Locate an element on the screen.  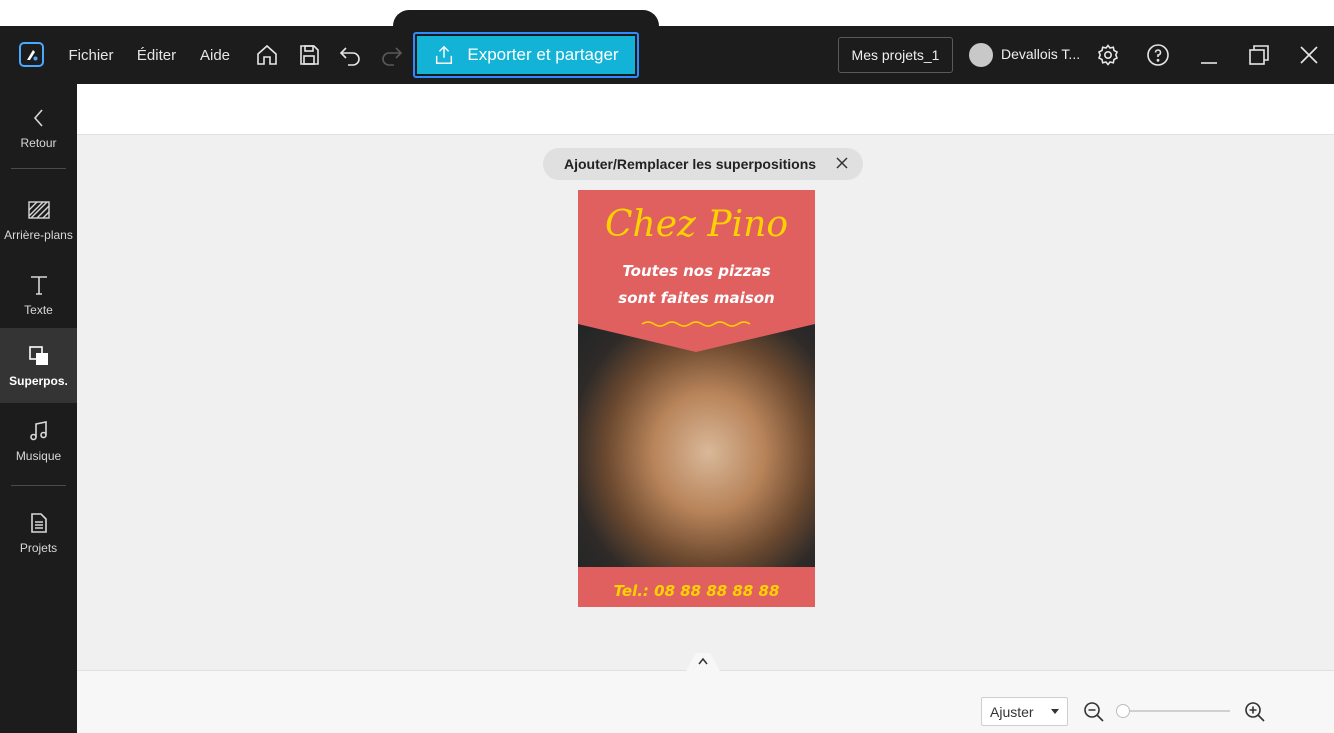
home-icon is located at coordinates (267, 55).